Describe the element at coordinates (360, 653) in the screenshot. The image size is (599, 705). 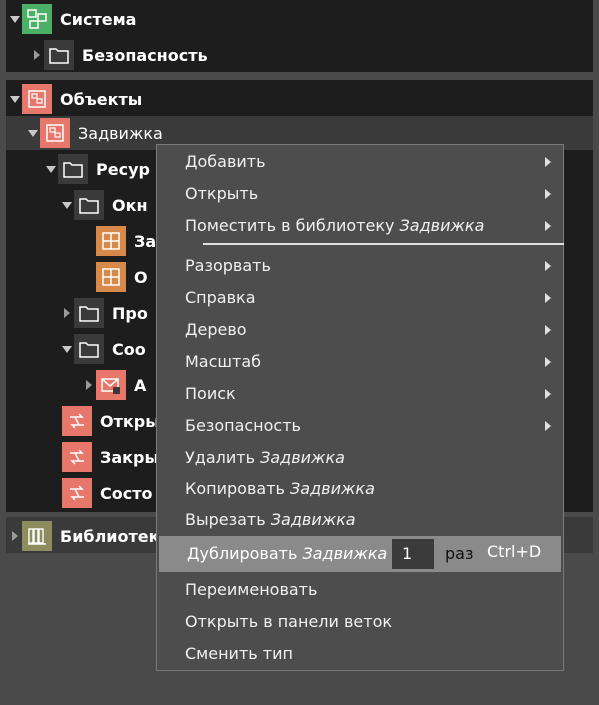
I see `menu-item-change-type: Сменить тип` at that location.